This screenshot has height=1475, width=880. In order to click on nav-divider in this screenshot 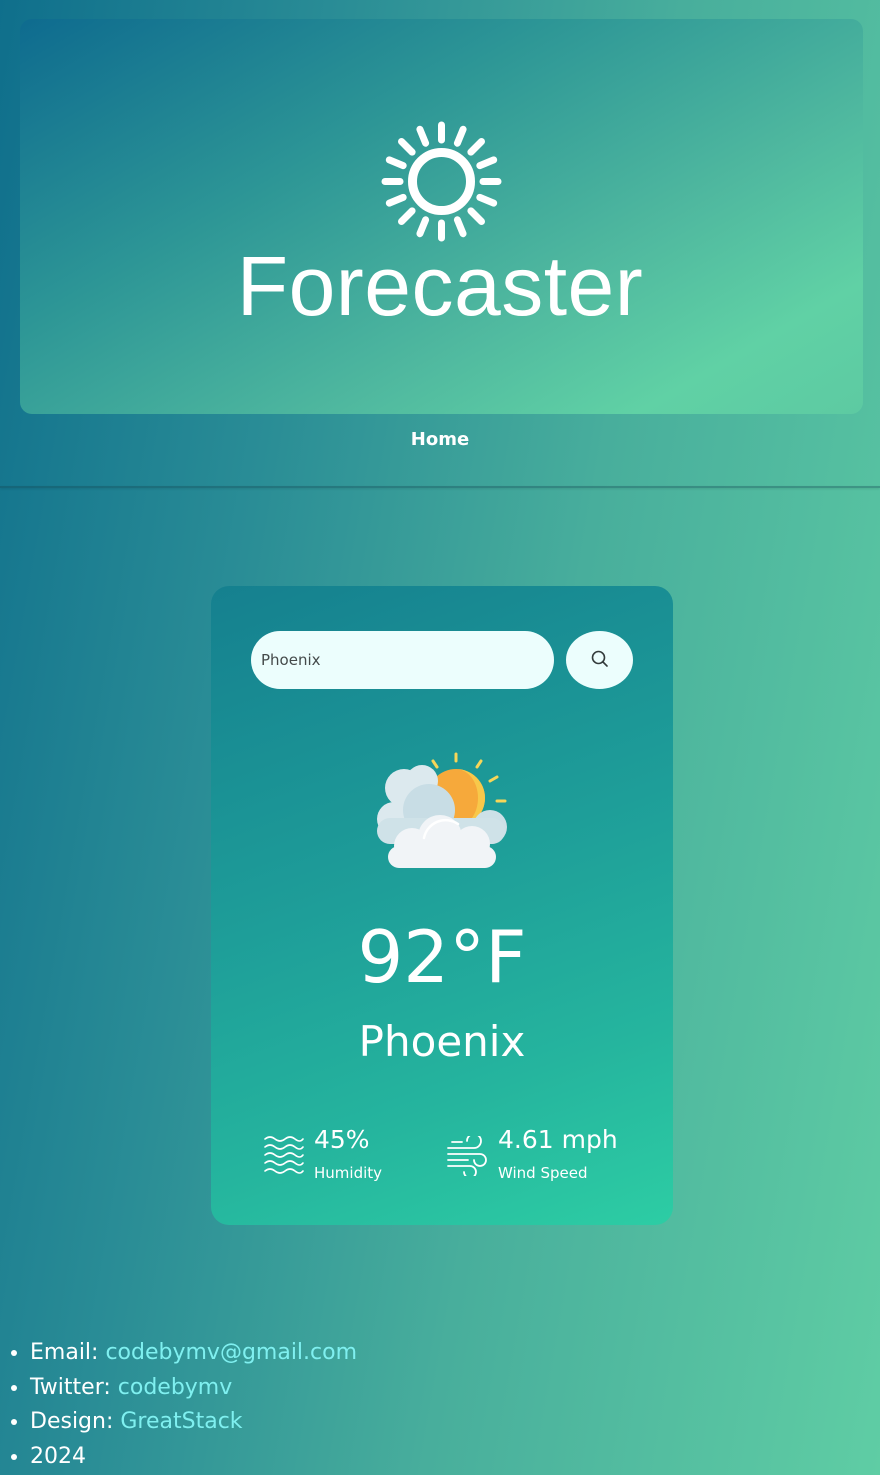, I will do `click(440, 487)`.